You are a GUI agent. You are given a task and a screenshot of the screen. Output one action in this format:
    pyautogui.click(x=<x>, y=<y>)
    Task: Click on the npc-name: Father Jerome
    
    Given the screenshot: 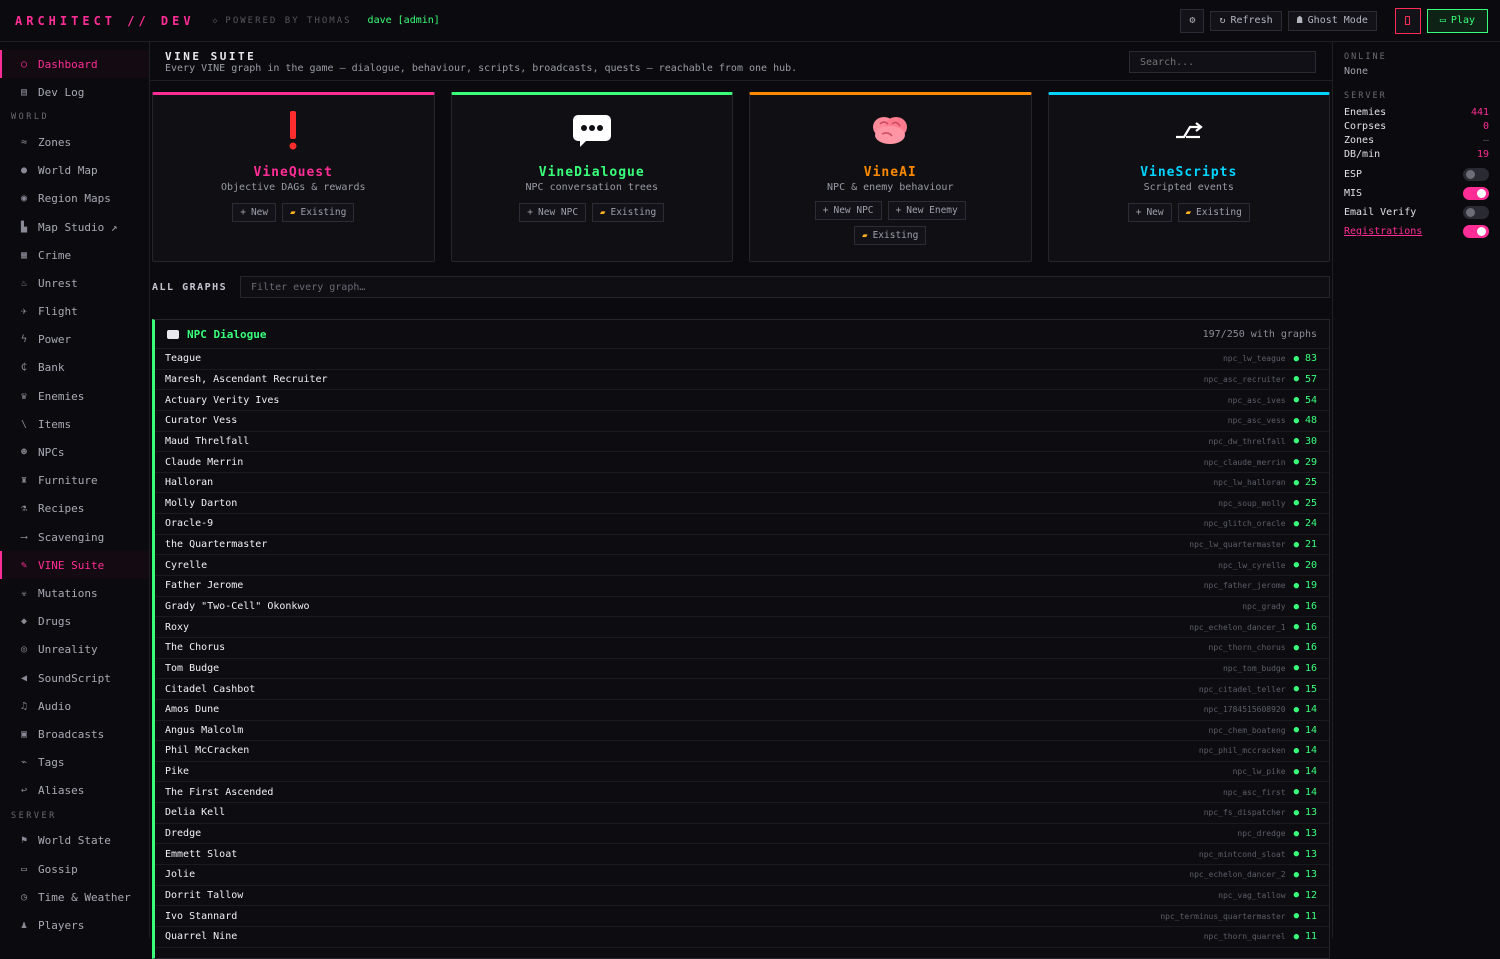 What is the action you would take?
    pyautogui.click(x=204, y=586)
    